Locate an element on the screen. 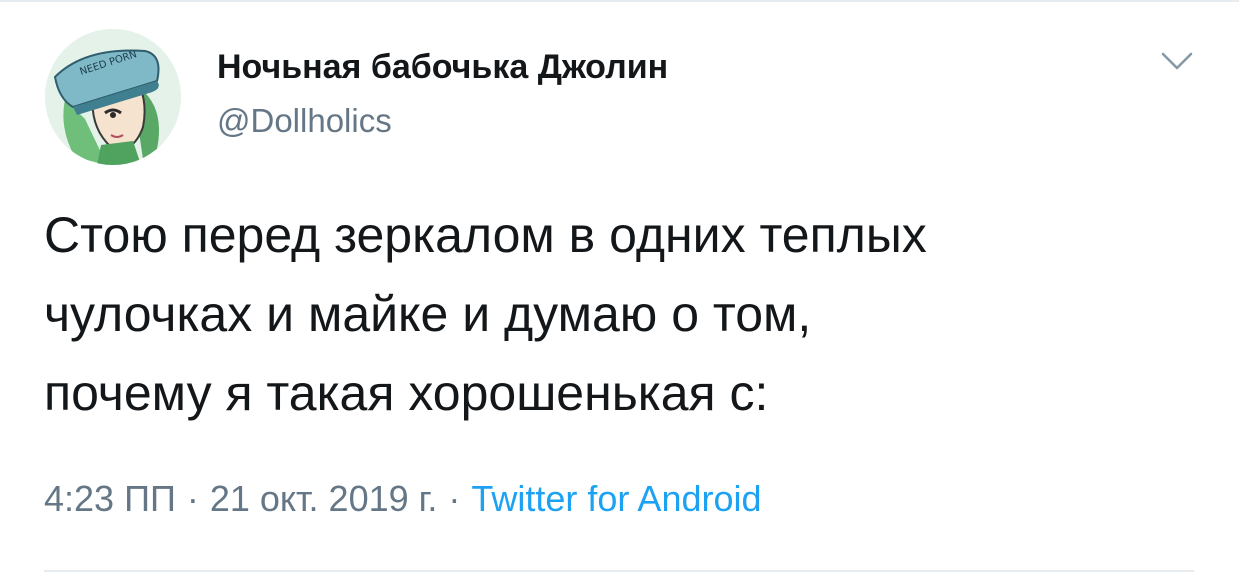 The width and height of the screenshot is (1239, 580). tweet-time: 4:23 ПП is located at coordinates (110, 498).